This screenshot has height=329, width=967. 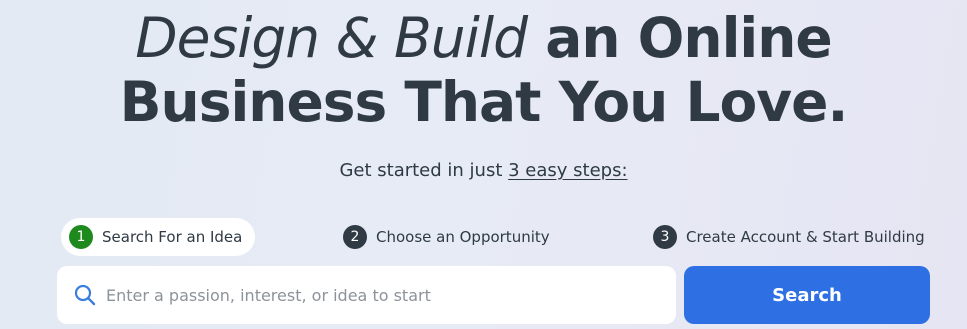 What do you see at coordinates (81, 237) in the screenshot?
I see `step-number-badge: 1` at bounding box center [81, 237].